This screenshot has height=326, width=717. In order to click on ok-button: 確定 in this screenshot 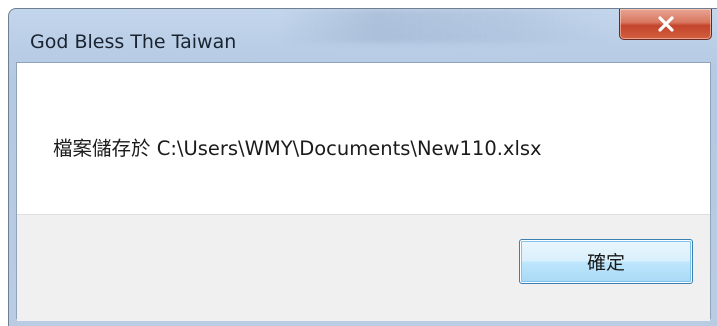, I will do `click(606, 261)`.